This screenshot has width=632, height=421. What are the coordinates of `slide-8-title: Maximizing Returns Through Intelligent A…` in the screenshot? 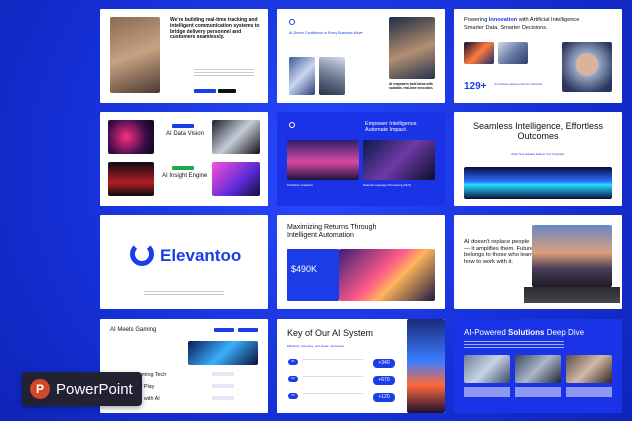 It's located at (332, 232).